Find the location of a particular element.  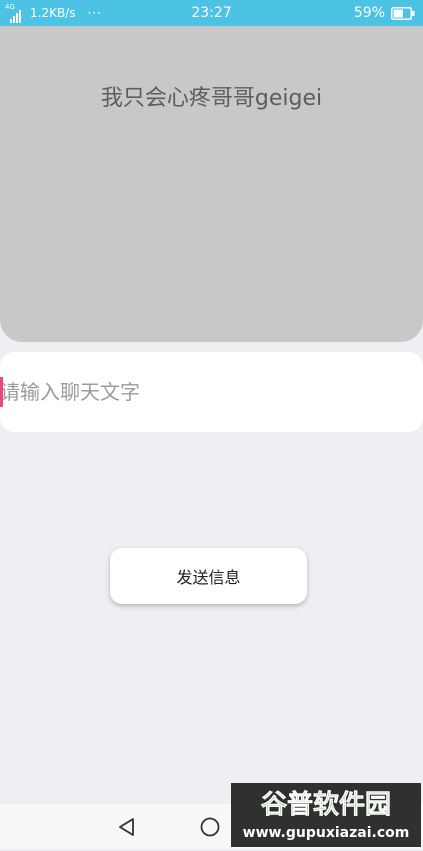

watermark-logo: 谷普软件园 www.gupuxiazai.com is located at coordinates (326, 815).